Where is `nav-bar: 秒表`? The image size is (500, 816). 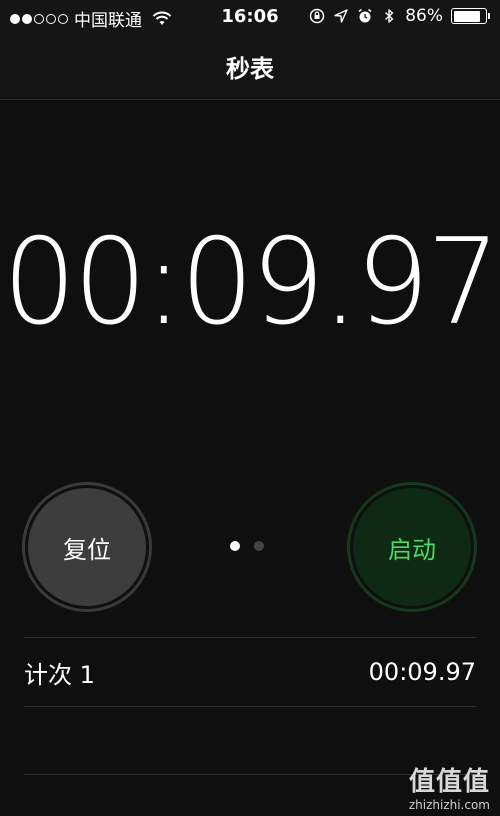 nav-bar: 秒表 is located at coordinates (250, 67).